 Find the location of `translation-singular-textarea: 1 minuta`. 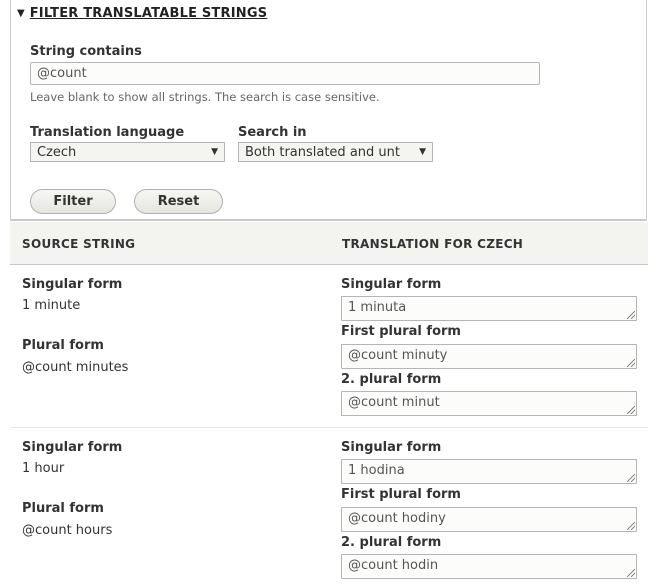

translation-singular-textarea: 1 minuta is located at coordinates (489, 308).